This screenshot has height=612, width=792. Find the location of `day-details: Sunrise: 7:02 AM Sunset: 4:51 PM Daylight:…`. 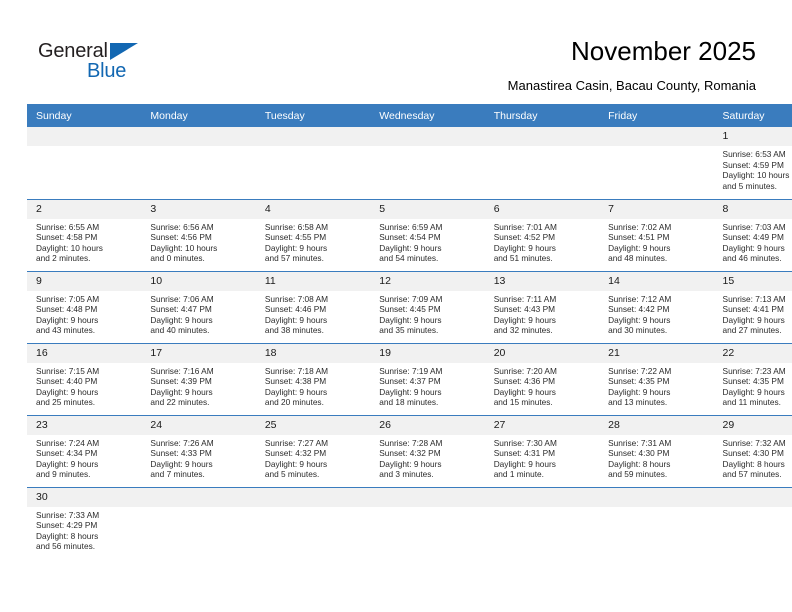

day-details: Sunrise: 7:02 AM Sunset: 4:51 PM Daylight:… is located at coordinates (656, 241).